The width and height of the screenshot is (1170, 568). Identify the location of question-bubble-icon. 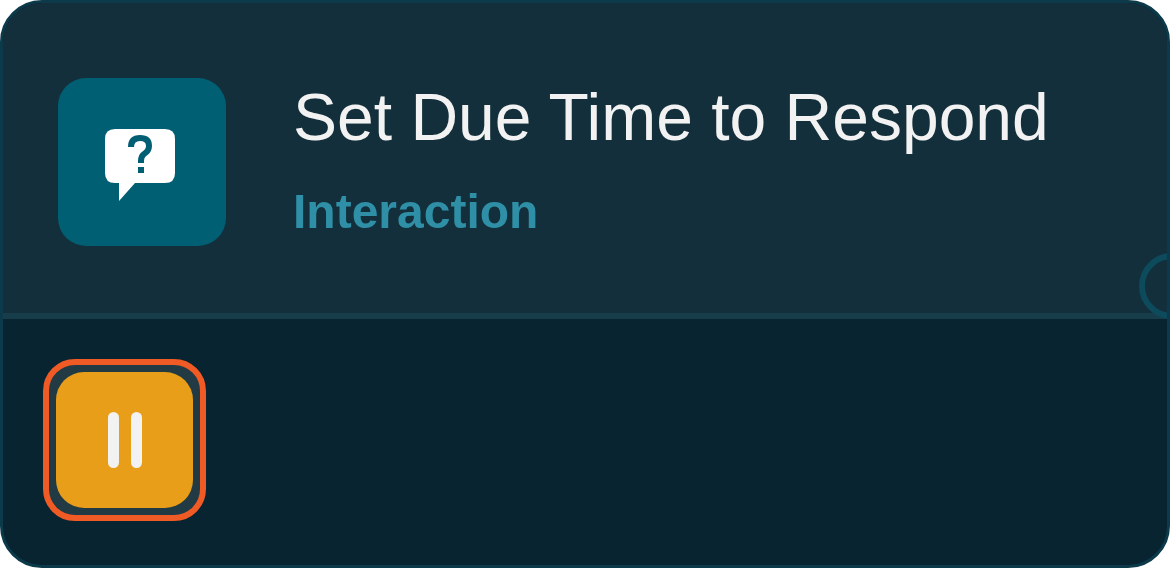
(142, 162).